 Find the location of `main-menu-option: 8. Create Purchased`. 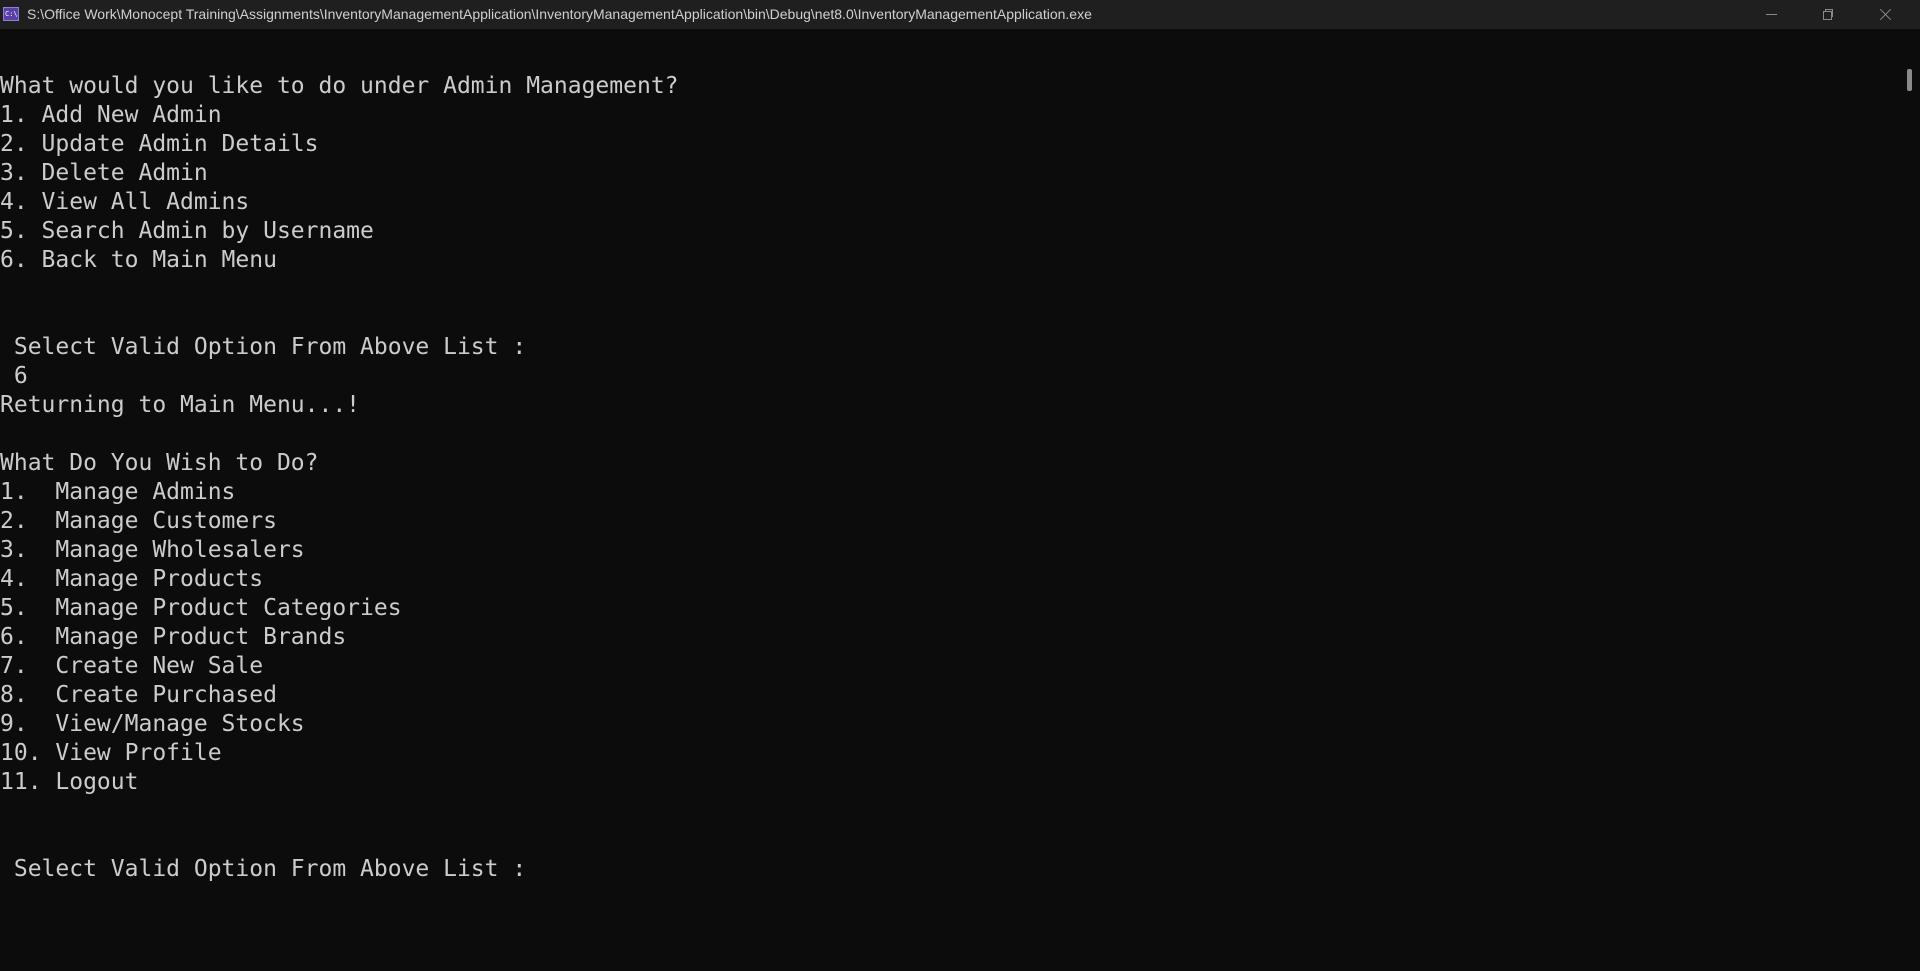

main-menu-option: 8. Create Purchased is located at coordinates (138, 695).